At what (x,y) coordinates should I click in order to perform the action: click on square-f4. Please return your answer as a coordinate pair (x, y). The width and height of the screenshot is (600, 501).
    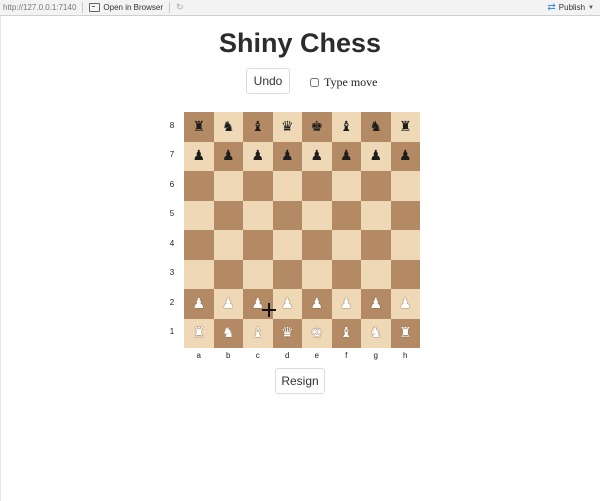
    Looking at the image, I should click on (346, 245).